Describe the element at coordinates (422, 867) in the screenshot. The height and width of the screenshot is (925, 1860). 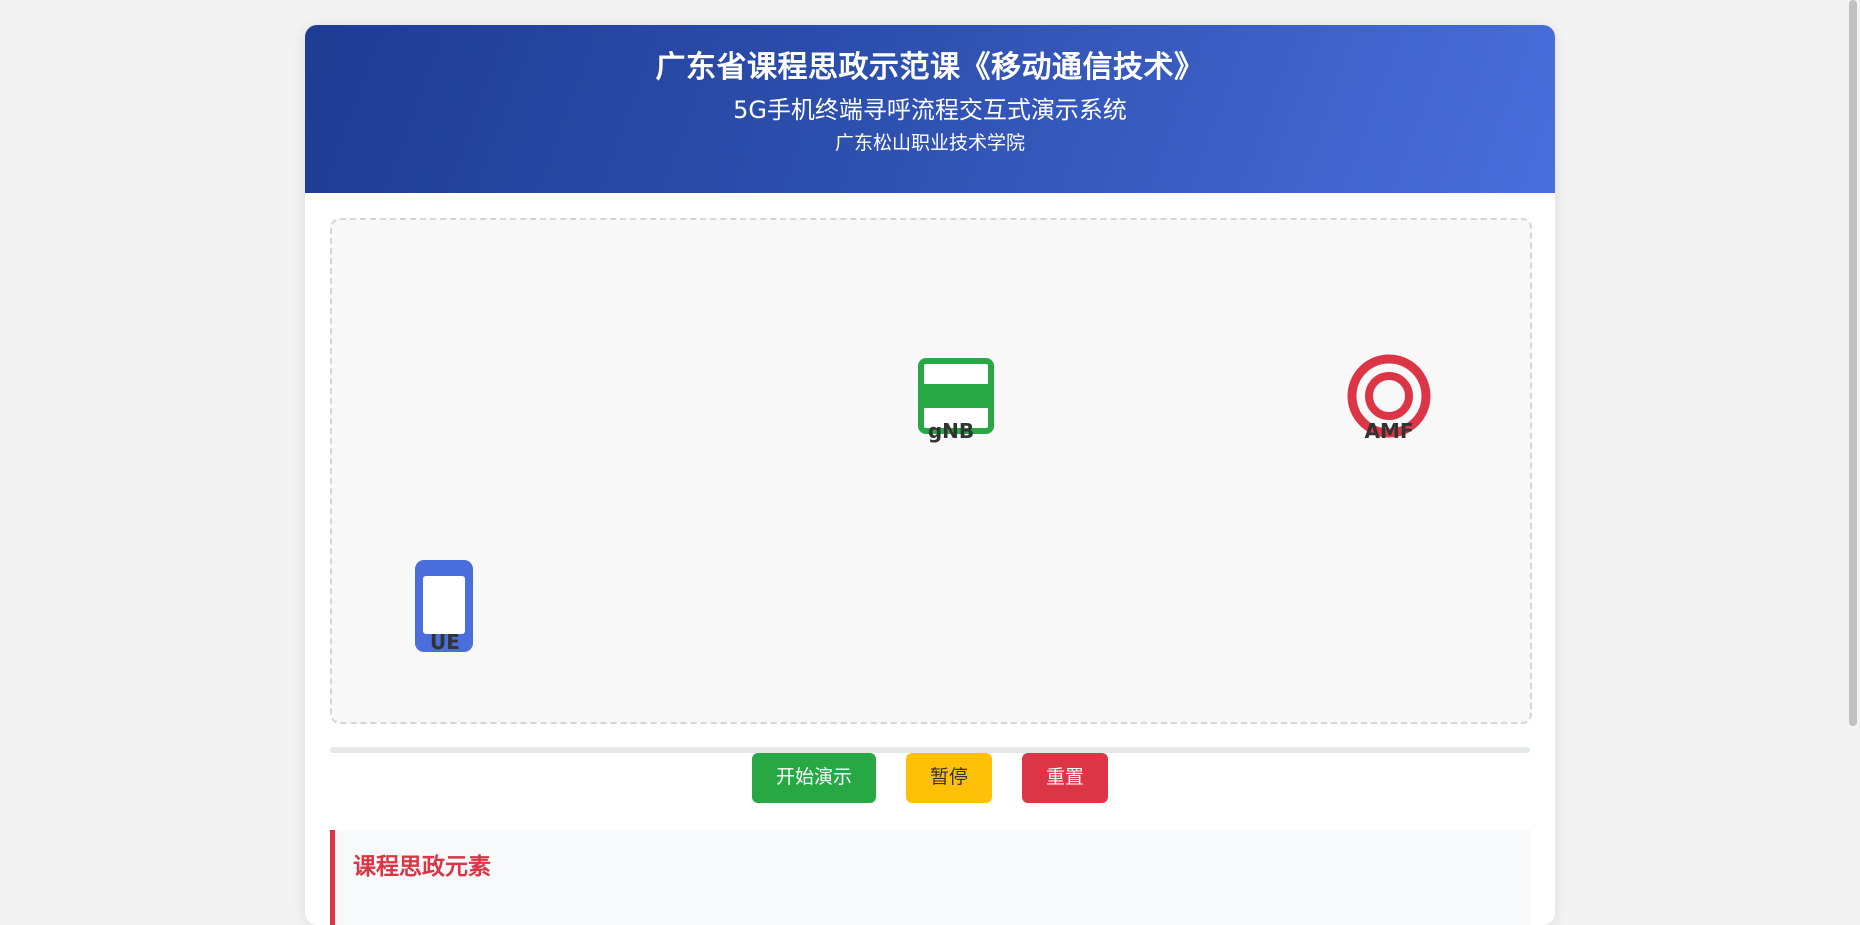
I see `ideology-title: 课程思政元素` at that location.